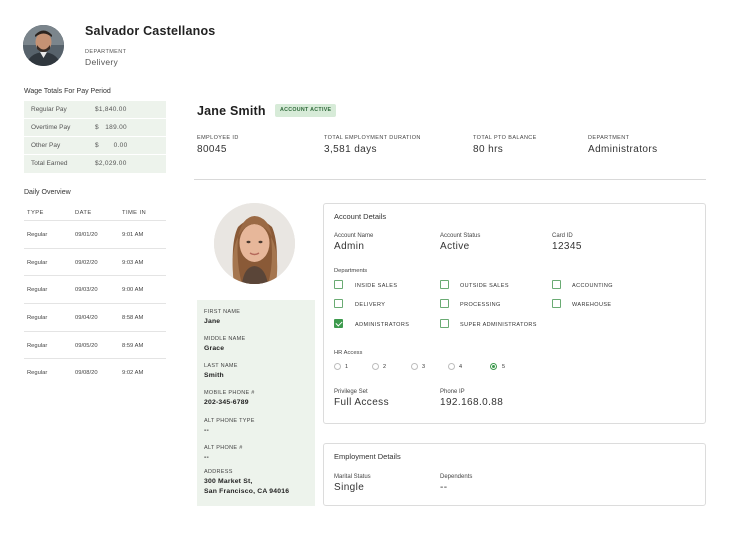  Describe the element at coordinates (452, 392) in the screenshot. I see `phone-ip-label: Phone IP` at that location.